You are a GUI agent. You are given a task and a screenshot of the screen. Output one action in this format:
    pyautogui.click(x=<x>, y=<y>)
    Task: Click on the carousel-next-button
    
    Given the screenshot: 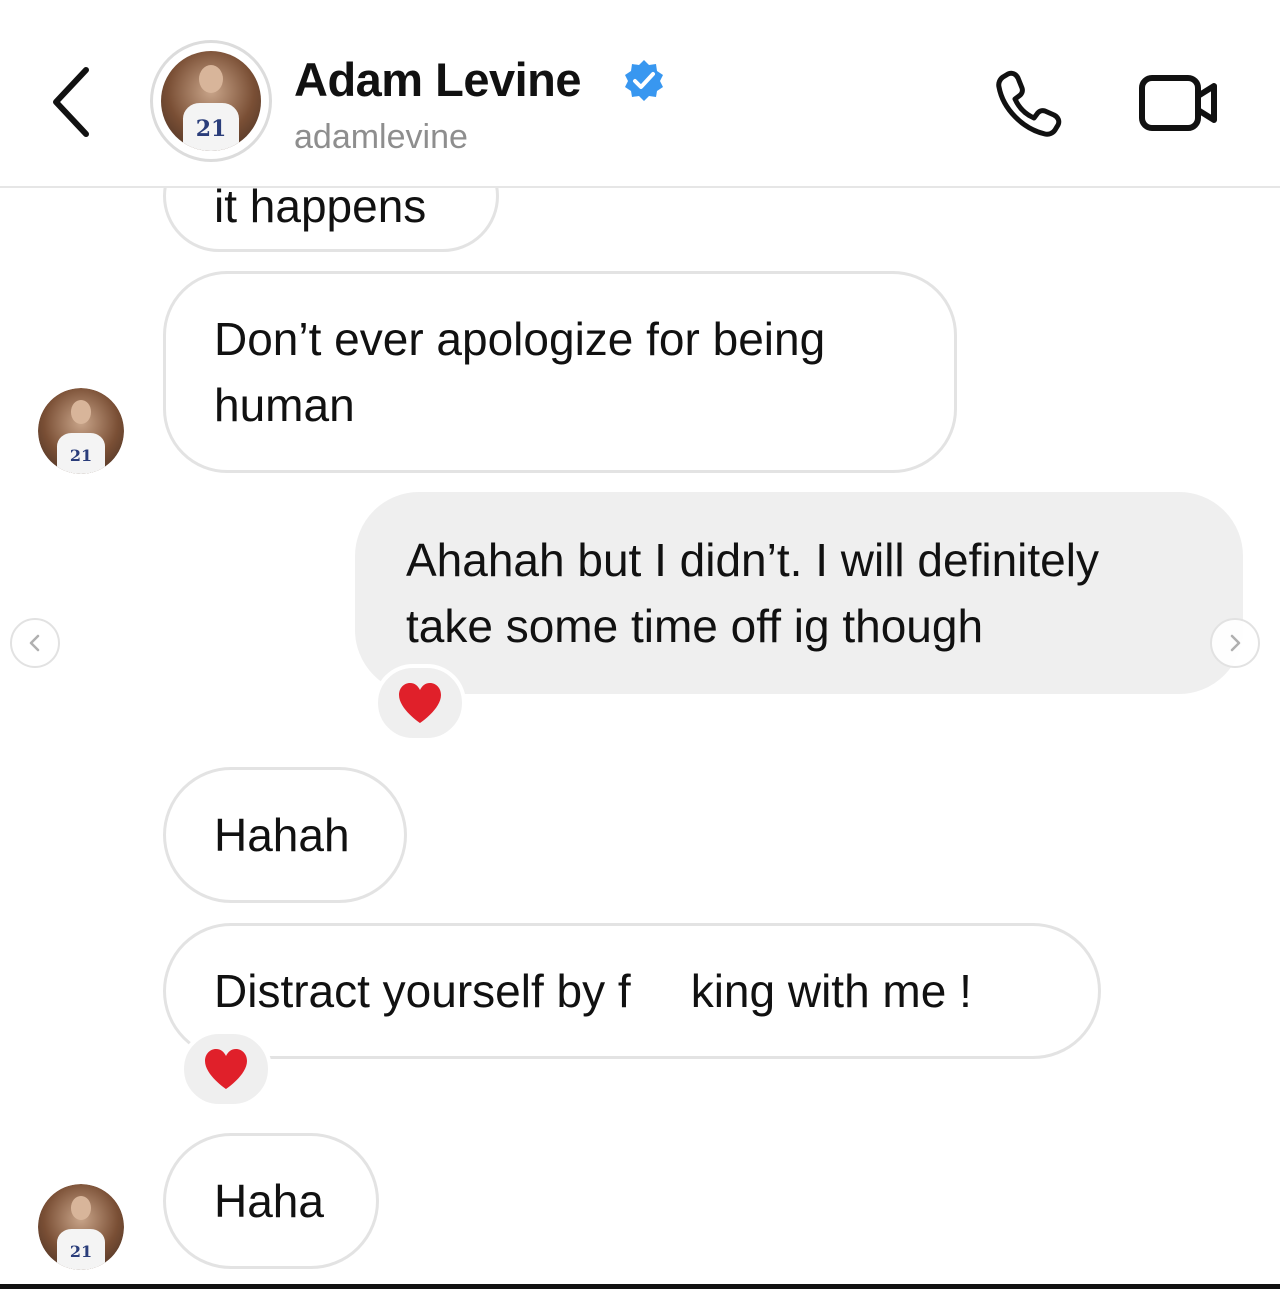 What is the action you would take?
    pyautogui.click(x=1235, y=643)
    